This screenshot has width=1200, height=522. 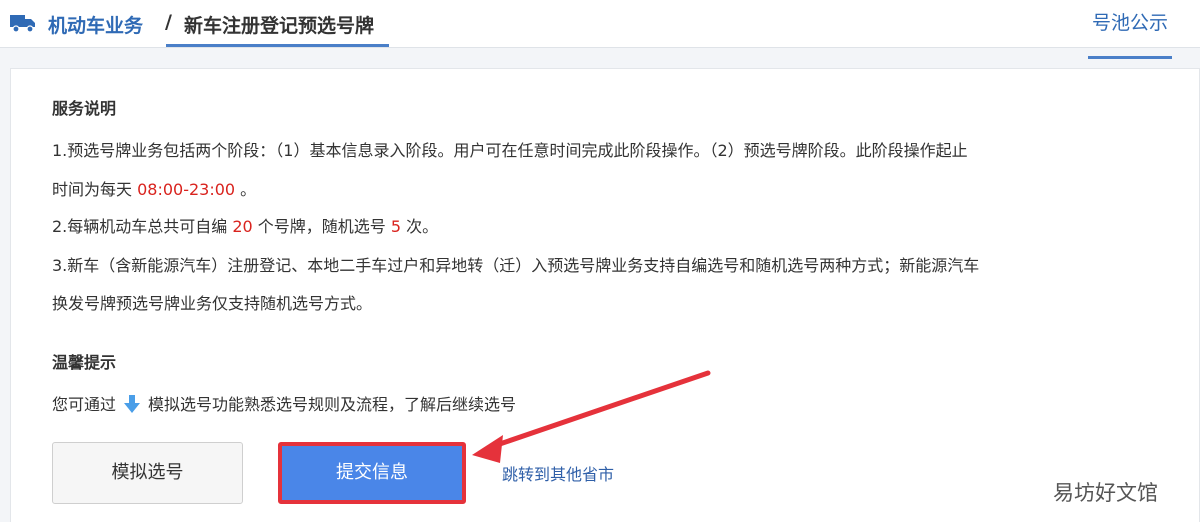 What do you see at coordinates (22, 24) in the screenshot?
I see `truck-icon` at bounding box center [22, 24].